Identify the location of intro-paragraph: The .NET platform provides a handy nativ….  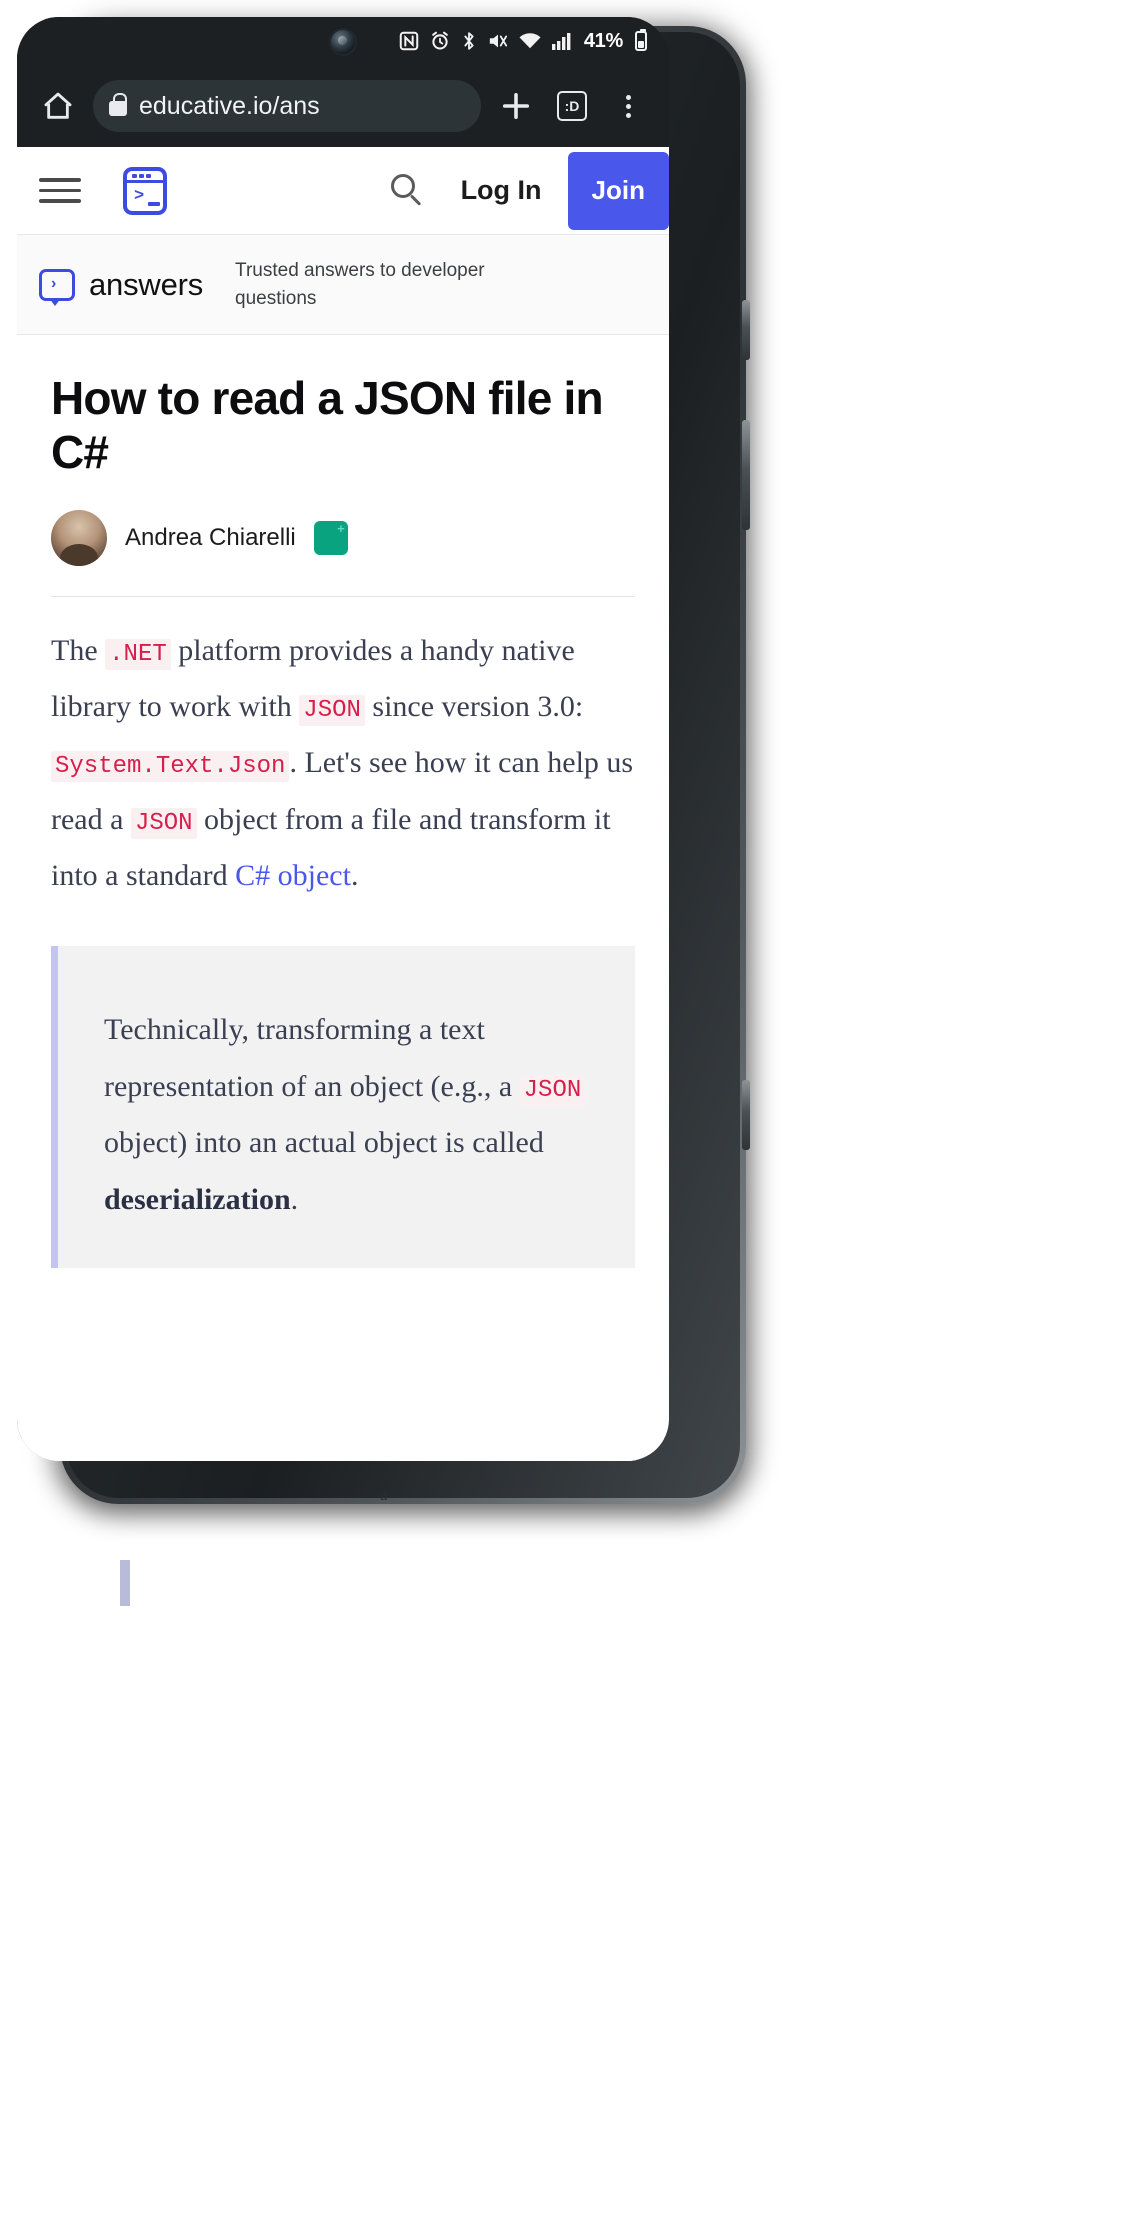
(343, 764).